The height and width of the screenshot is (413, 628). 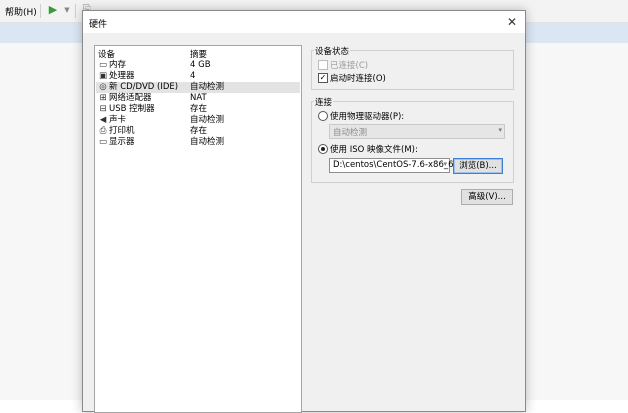 I want to click on device-name: 处理器, so click(x=122, y=76).